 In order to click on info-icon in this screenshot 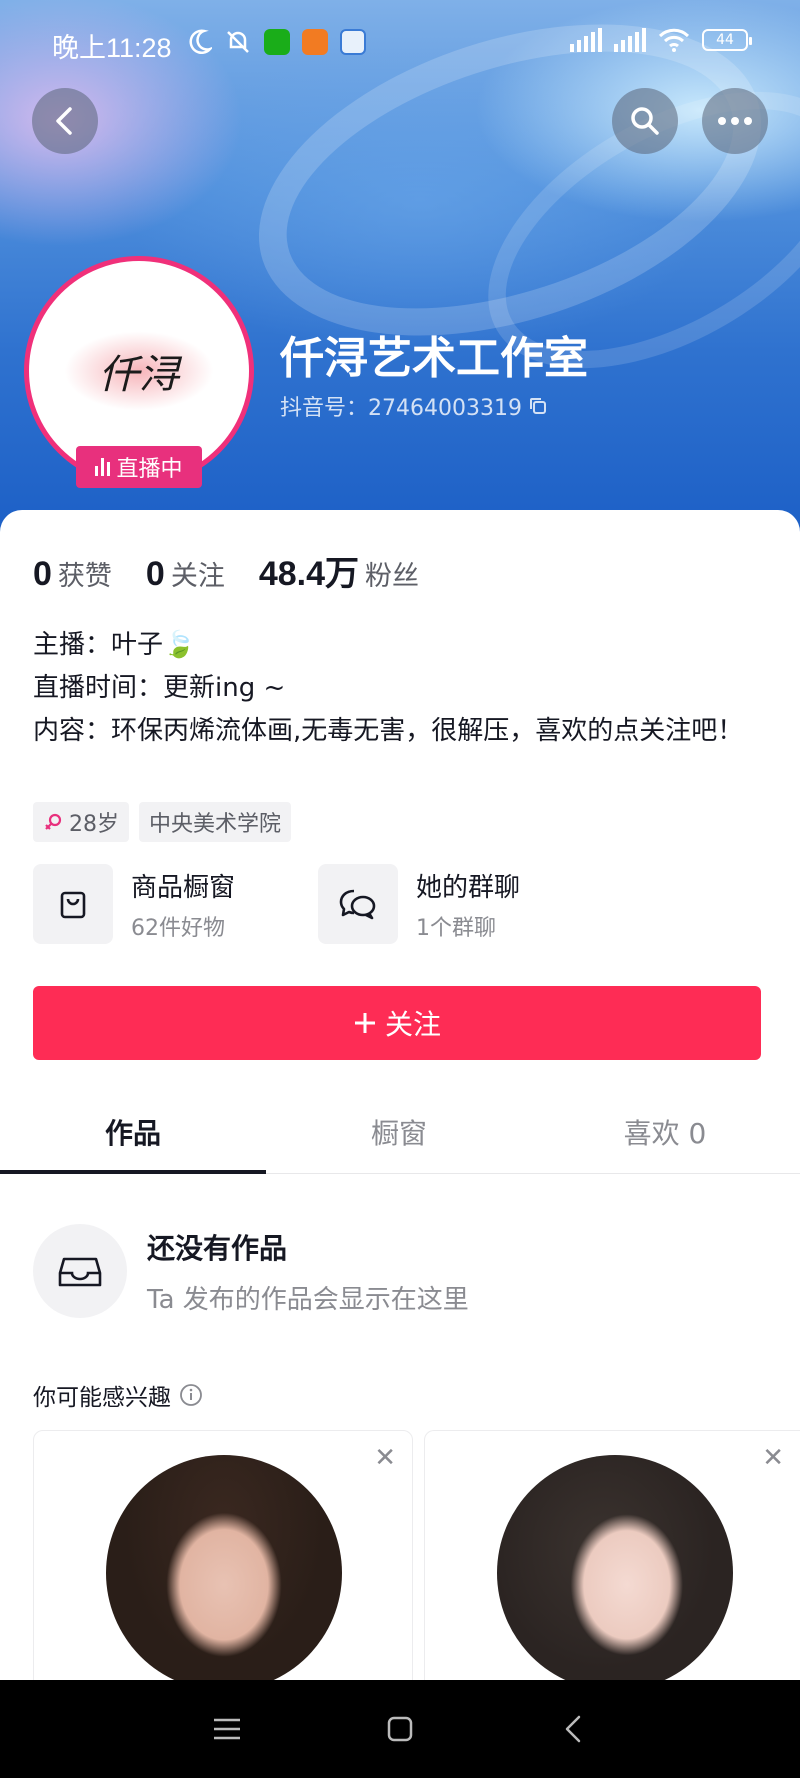, I will do `click(191, 1395)`.